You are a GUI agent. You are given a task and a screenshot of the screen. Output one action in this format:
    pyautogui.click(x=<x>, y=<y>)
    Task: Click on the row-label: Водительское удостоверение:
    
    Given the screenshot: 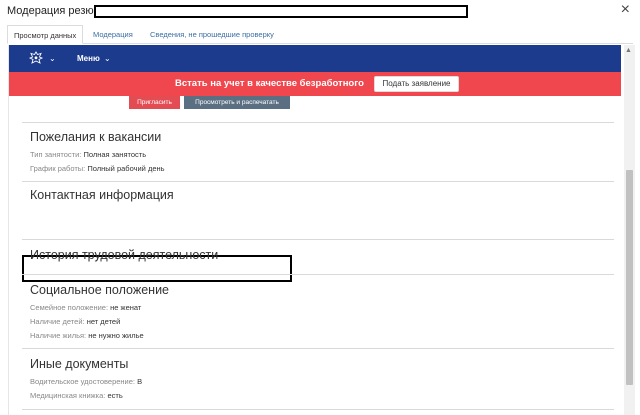 What is the action you would take?
    pyautogui.click(x=84, y=381)
    